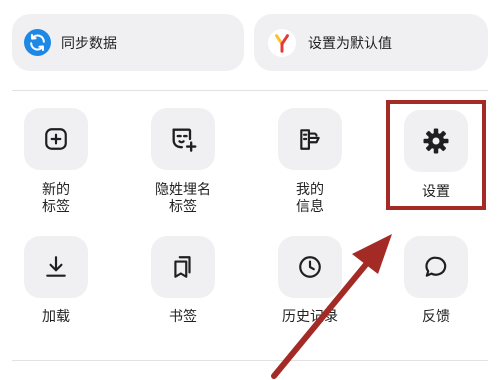 The image size is (500, 380). Describe the element at coordinates (436, 155) in the screenshot. I see `settings-highlight-box` at that location.